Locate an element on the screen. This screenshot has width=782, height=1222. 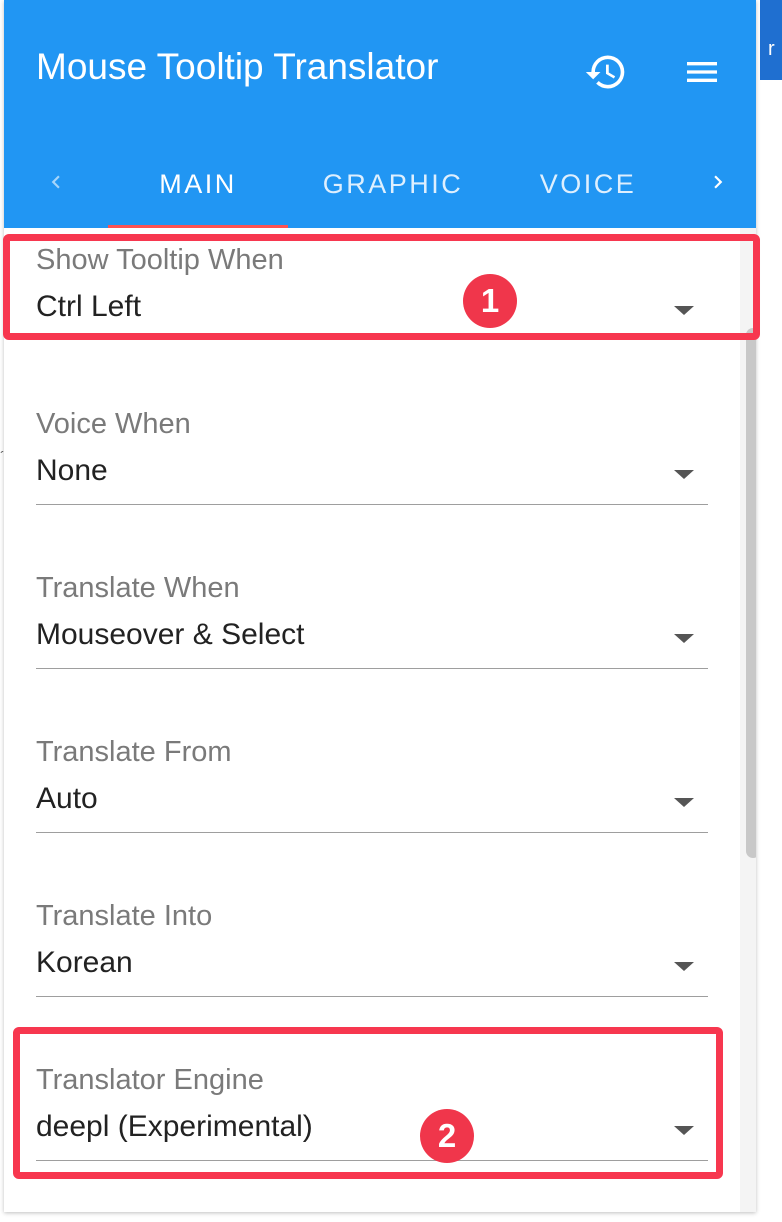
field-value: Korean is located at coordinates (84, 962).